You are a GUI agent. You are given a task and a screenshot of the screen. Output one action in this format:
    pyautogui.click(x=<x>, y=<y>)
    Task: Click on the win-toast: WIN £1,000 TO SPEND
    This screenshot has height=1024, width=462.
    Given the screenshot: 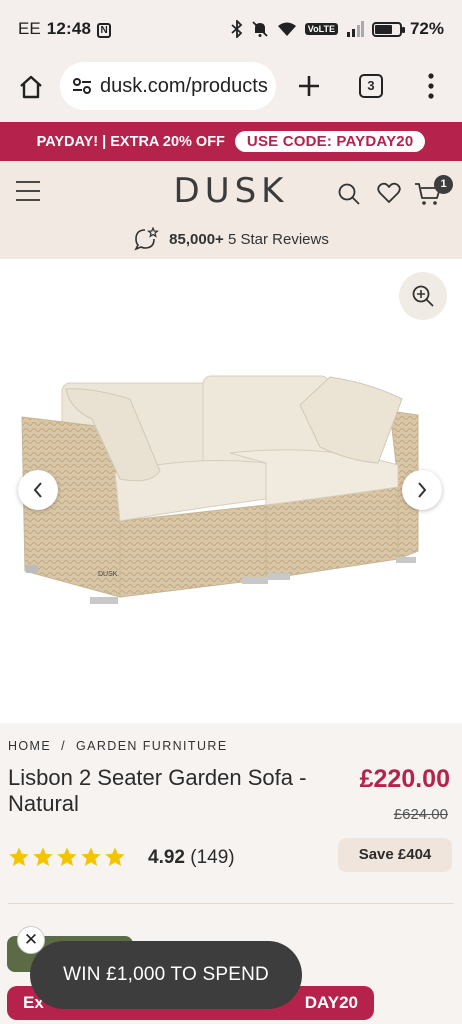 What is the action you would take?
    pyautogui.click(x=166, y=975)
    